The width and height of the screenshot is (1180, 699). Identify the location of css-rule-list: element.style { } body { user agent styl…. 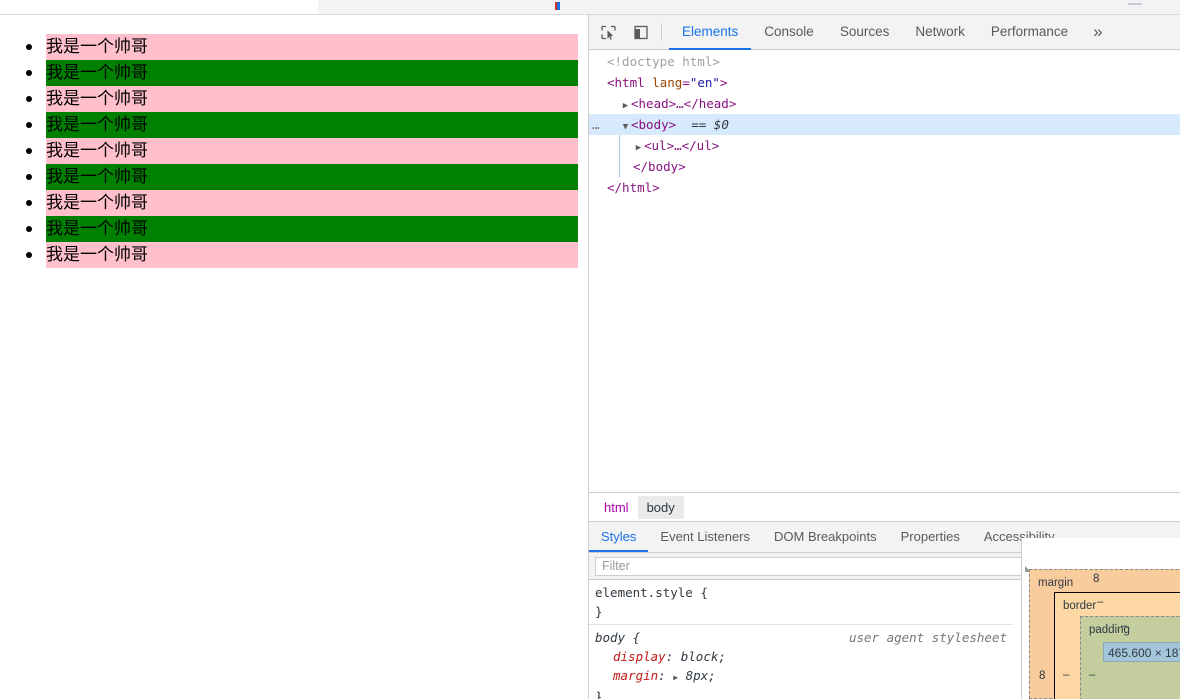
(801, 639).